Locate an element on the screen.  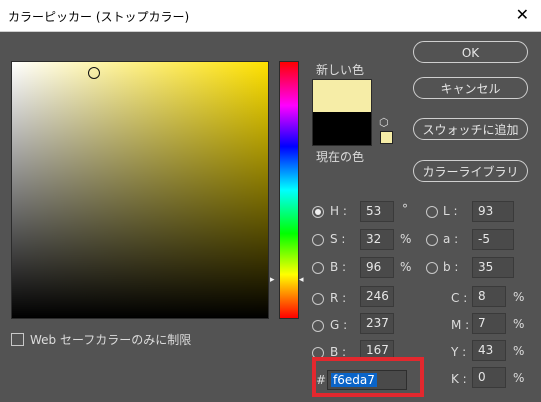
radio-a is located at coordinates (432, 240).